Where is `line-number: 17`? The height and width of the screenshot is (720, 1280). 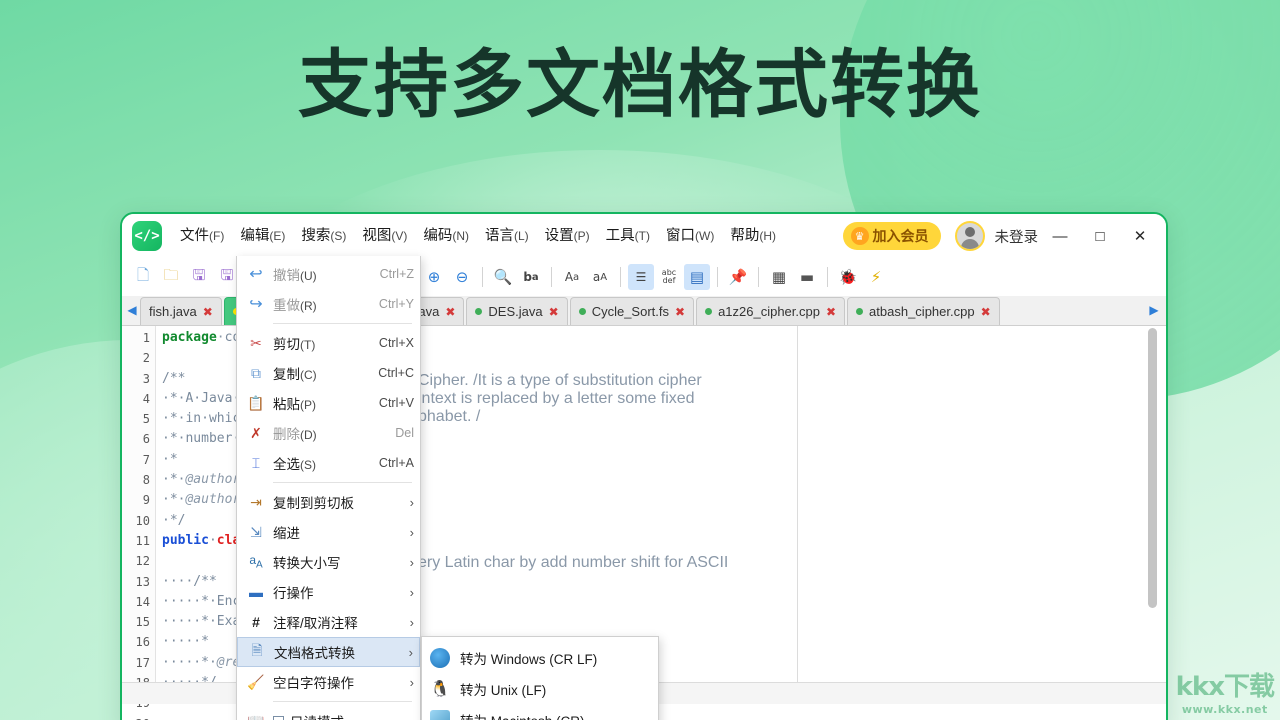
line-number: 17 is located at coordinates (142, 662).